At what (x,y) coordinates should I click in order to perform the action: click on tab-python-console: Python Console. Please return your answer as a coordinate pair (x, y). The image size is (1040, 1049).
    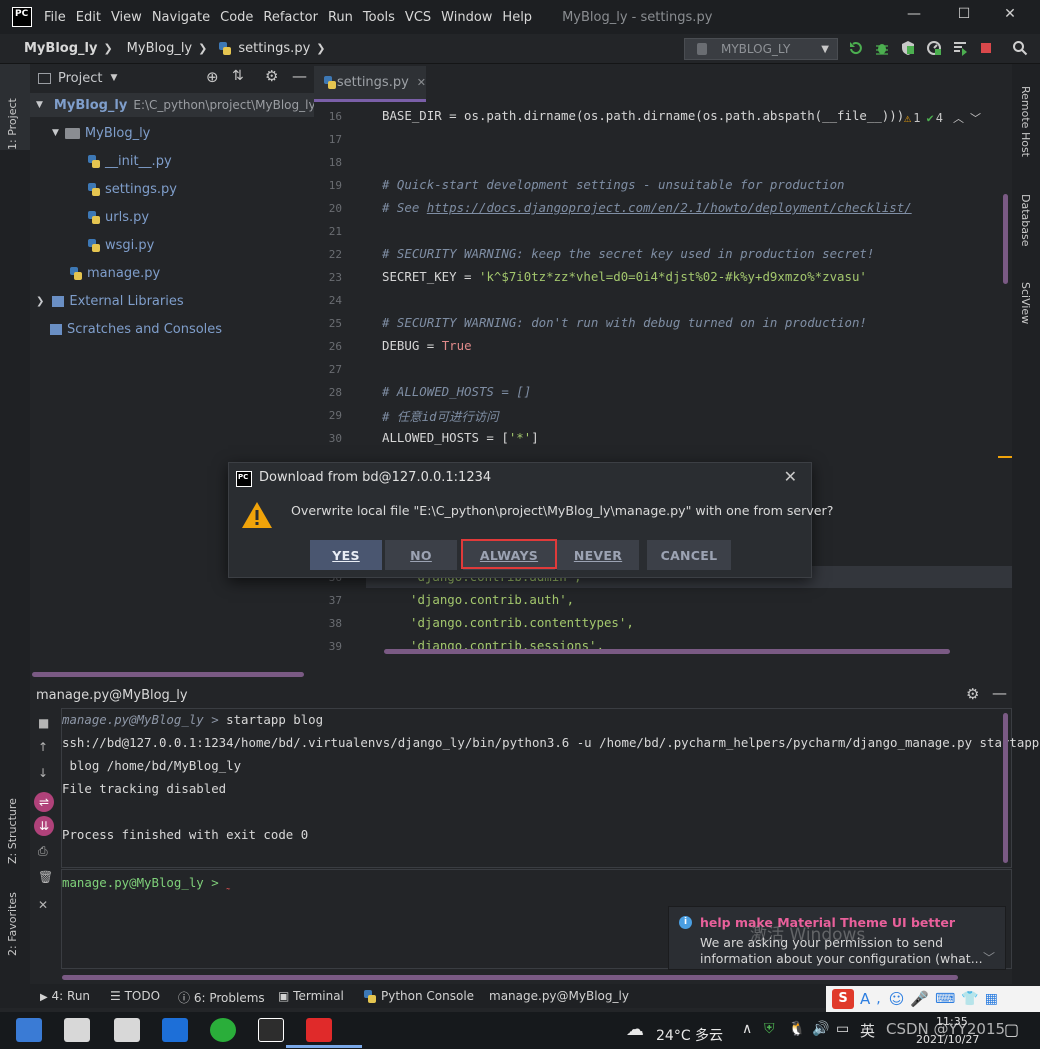
    Looking at the image, I should click on (419, 996).